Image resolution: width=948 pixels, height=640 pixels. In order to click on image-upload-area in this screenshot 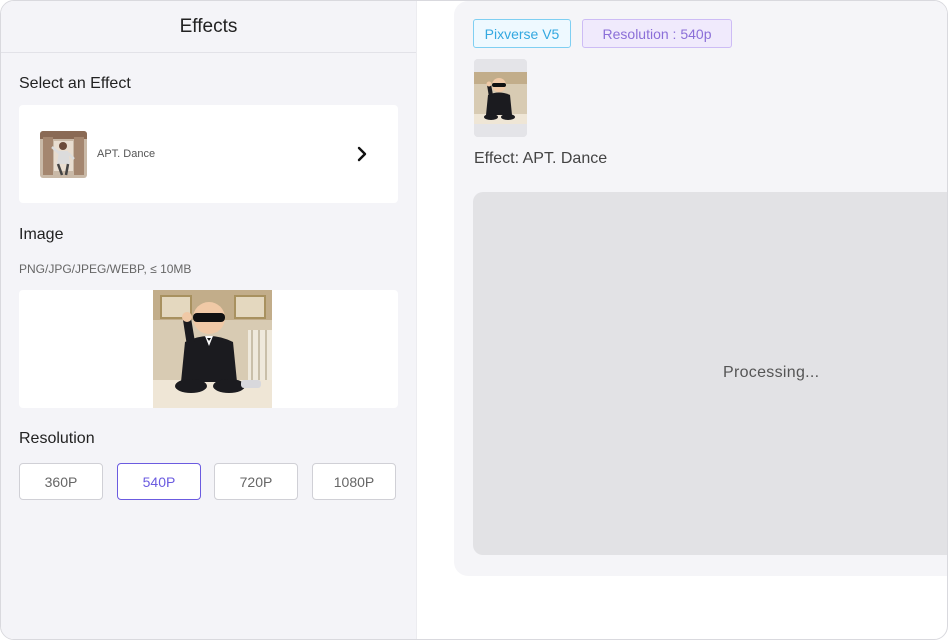, I will do `click(208, 349)`.